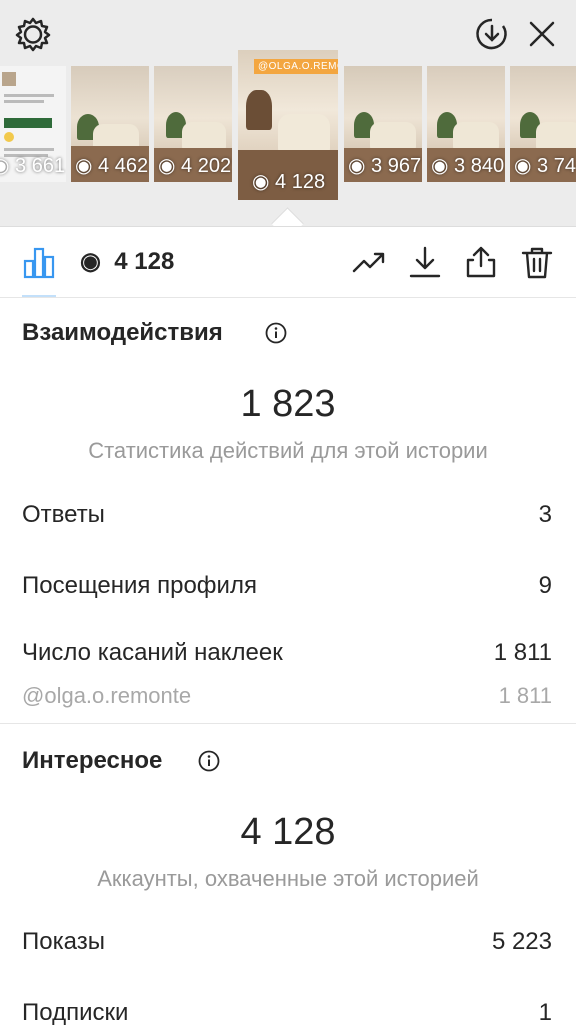  I want to click on story-thumbnail: ◉ 3 840, so click(466, 124).